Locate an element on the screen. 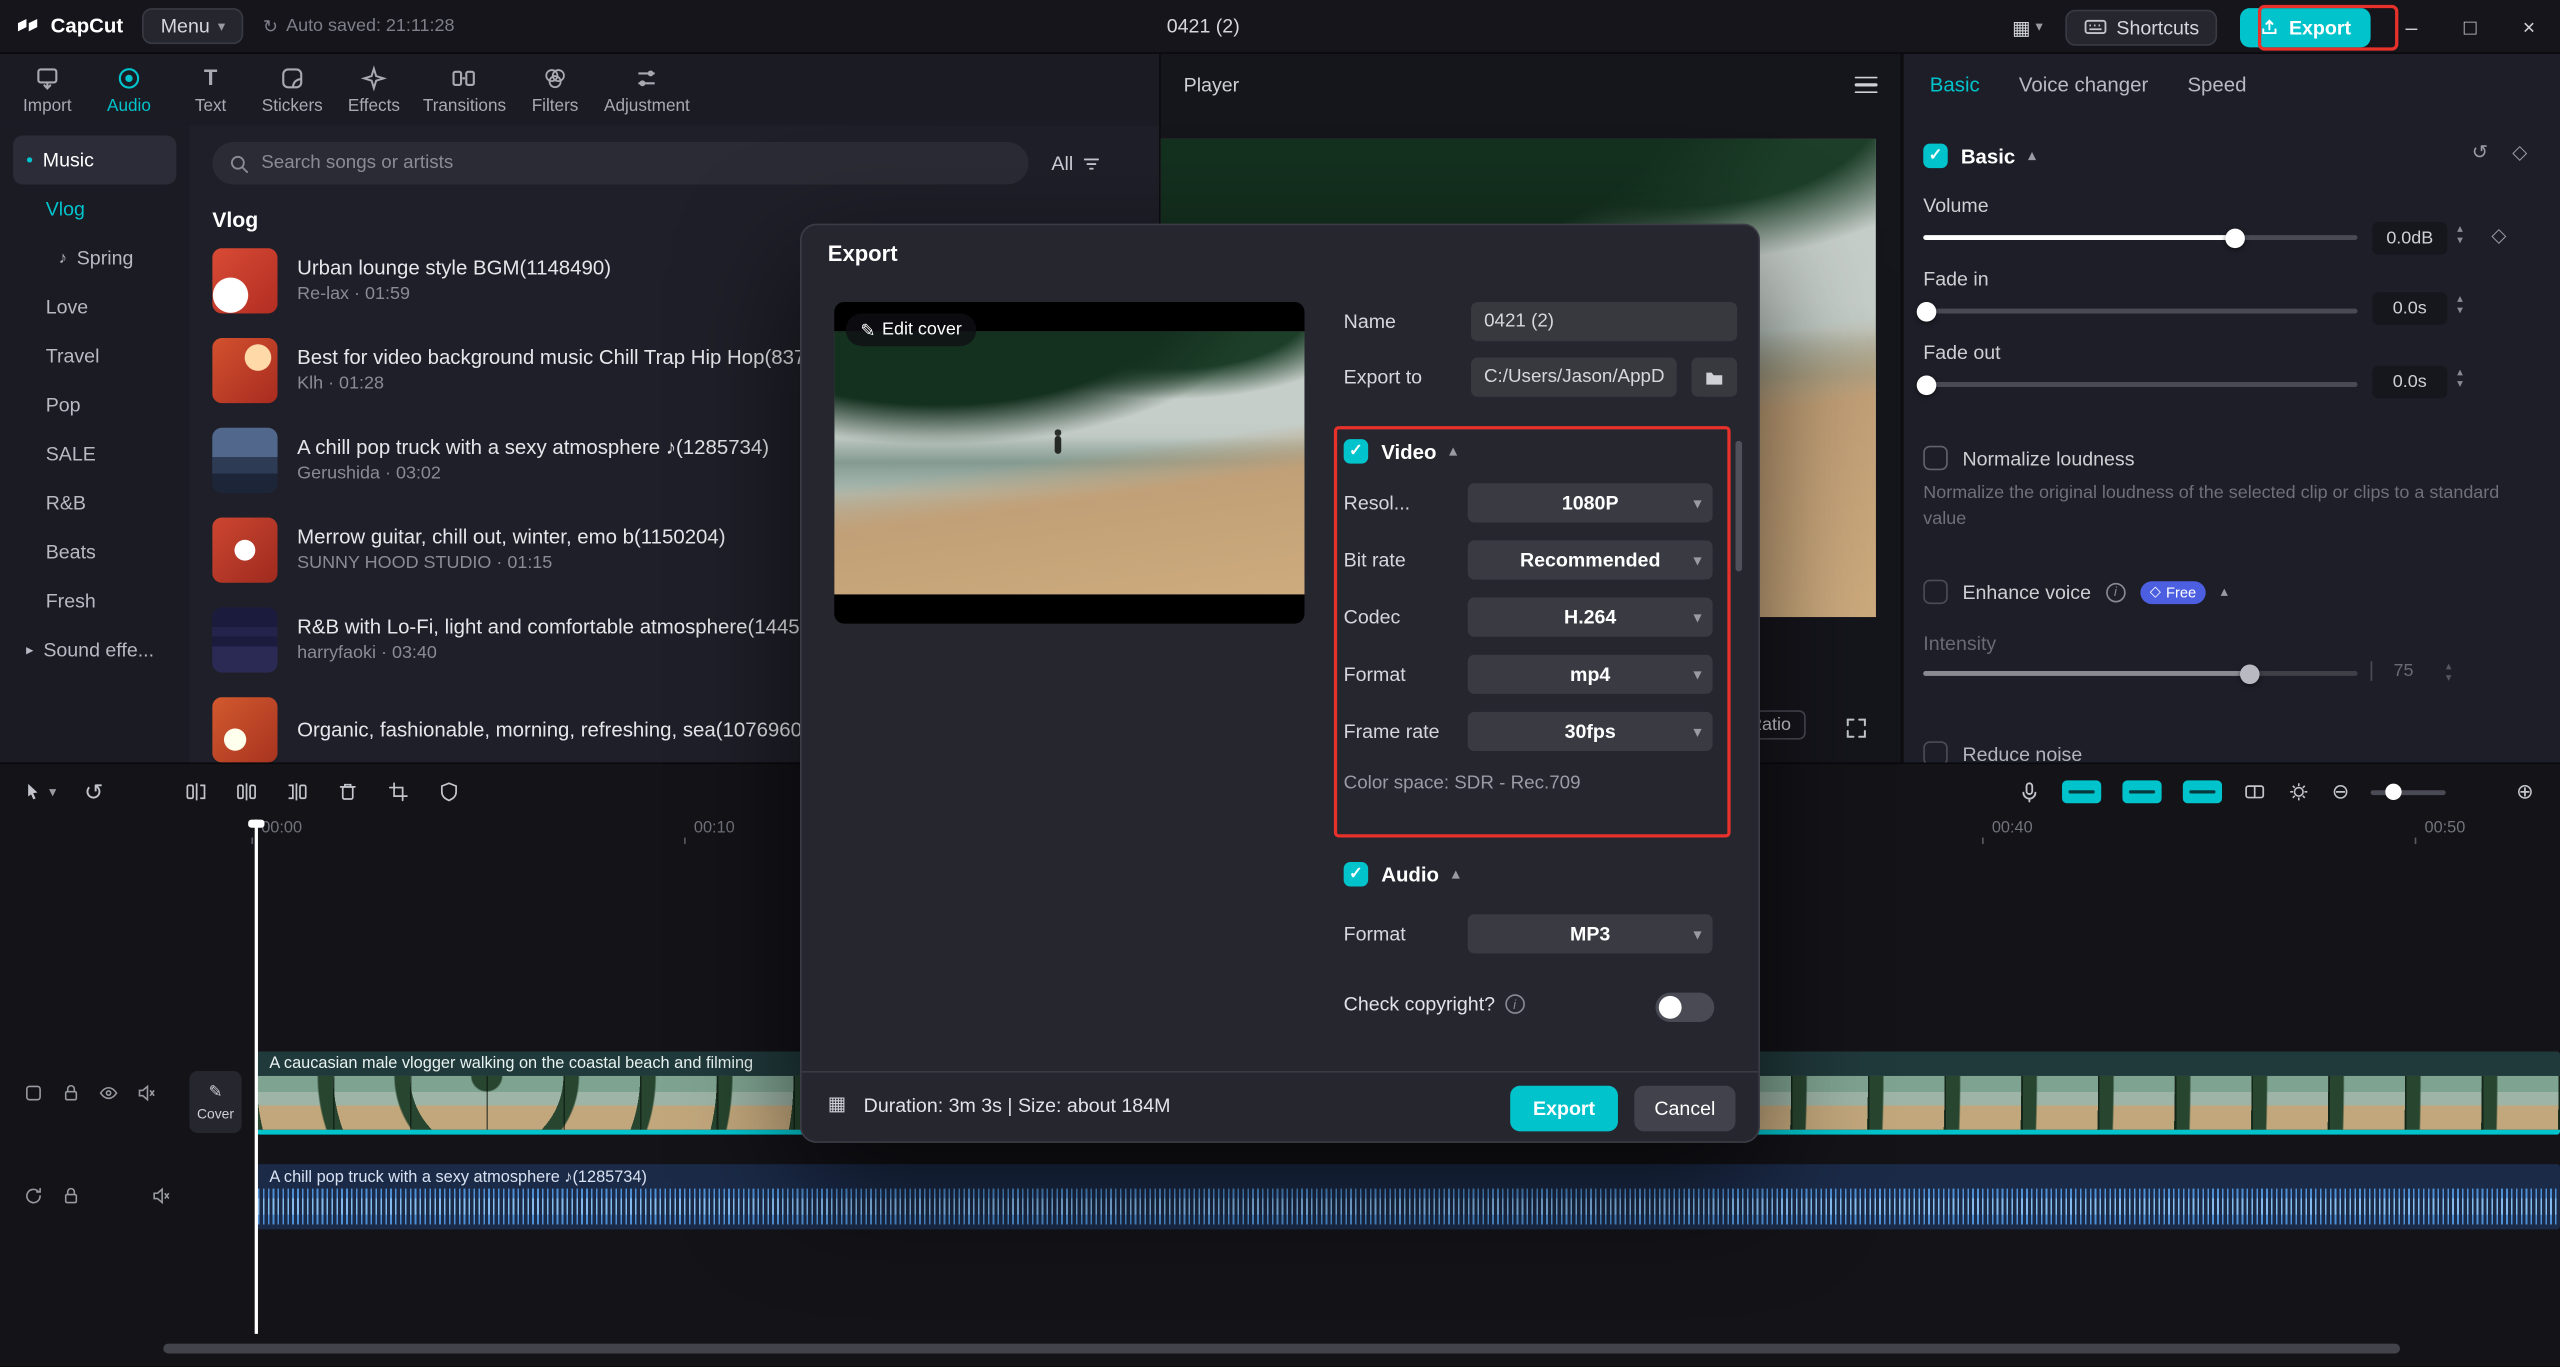 This screenshot has height=1367, width=2560. intensity-slider is located at coordinates (2140, 673).